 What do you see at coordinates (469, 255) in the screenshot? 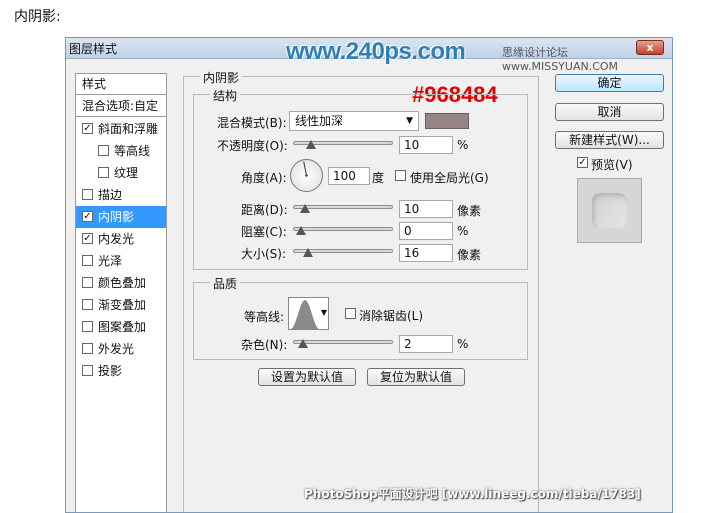
I see `size-unit: 像素` at bounding box center [469, 255].